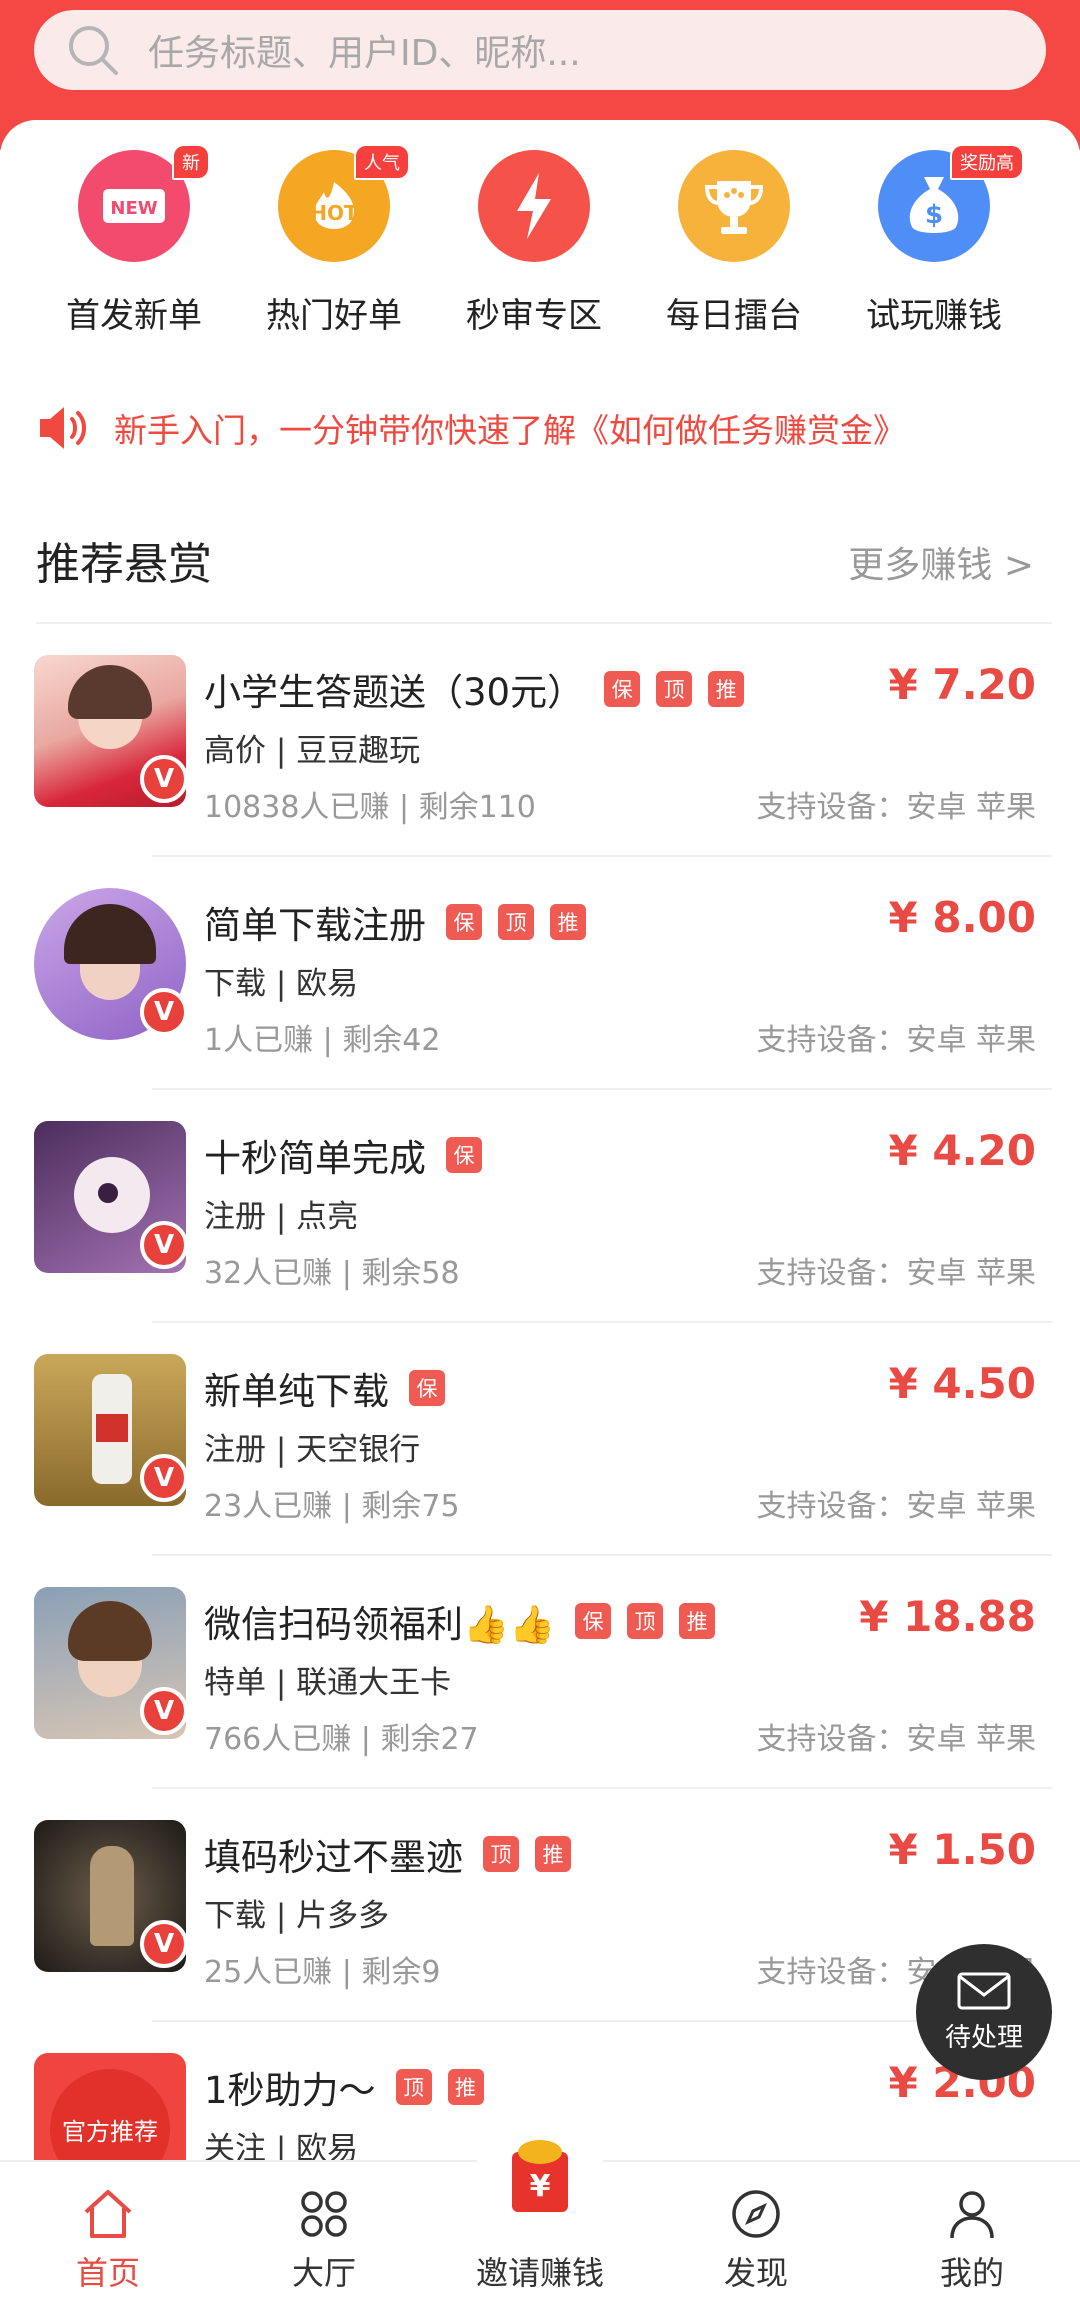 The height and width of the screenshot is (2301, 1080). I want to click on task-title: 1秒助力～, so click(290, 2090).